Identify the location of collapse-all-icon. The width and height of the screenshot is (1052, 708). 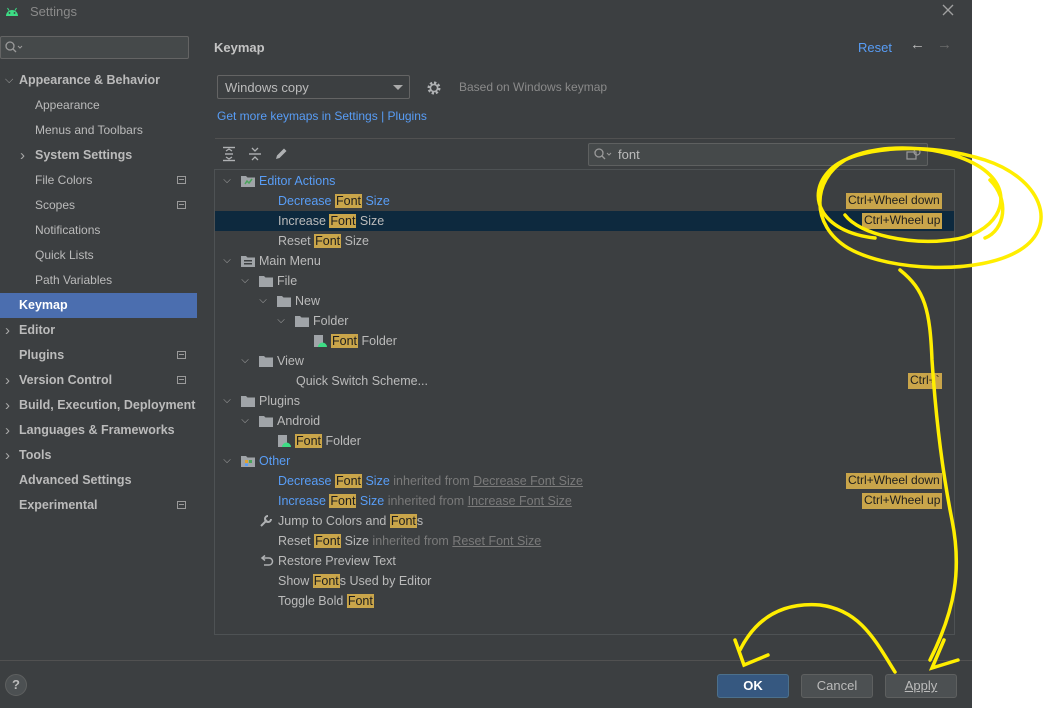
(255, 154).